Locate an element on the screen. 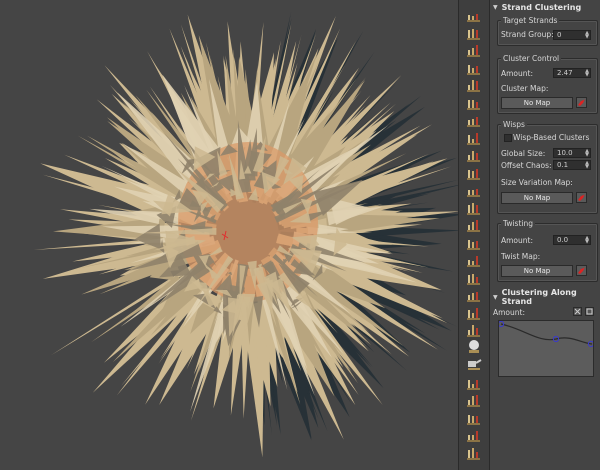 The height and width of the screenshot is (470, 600). twist-map-pick-button is located at coordinates (581, 270).